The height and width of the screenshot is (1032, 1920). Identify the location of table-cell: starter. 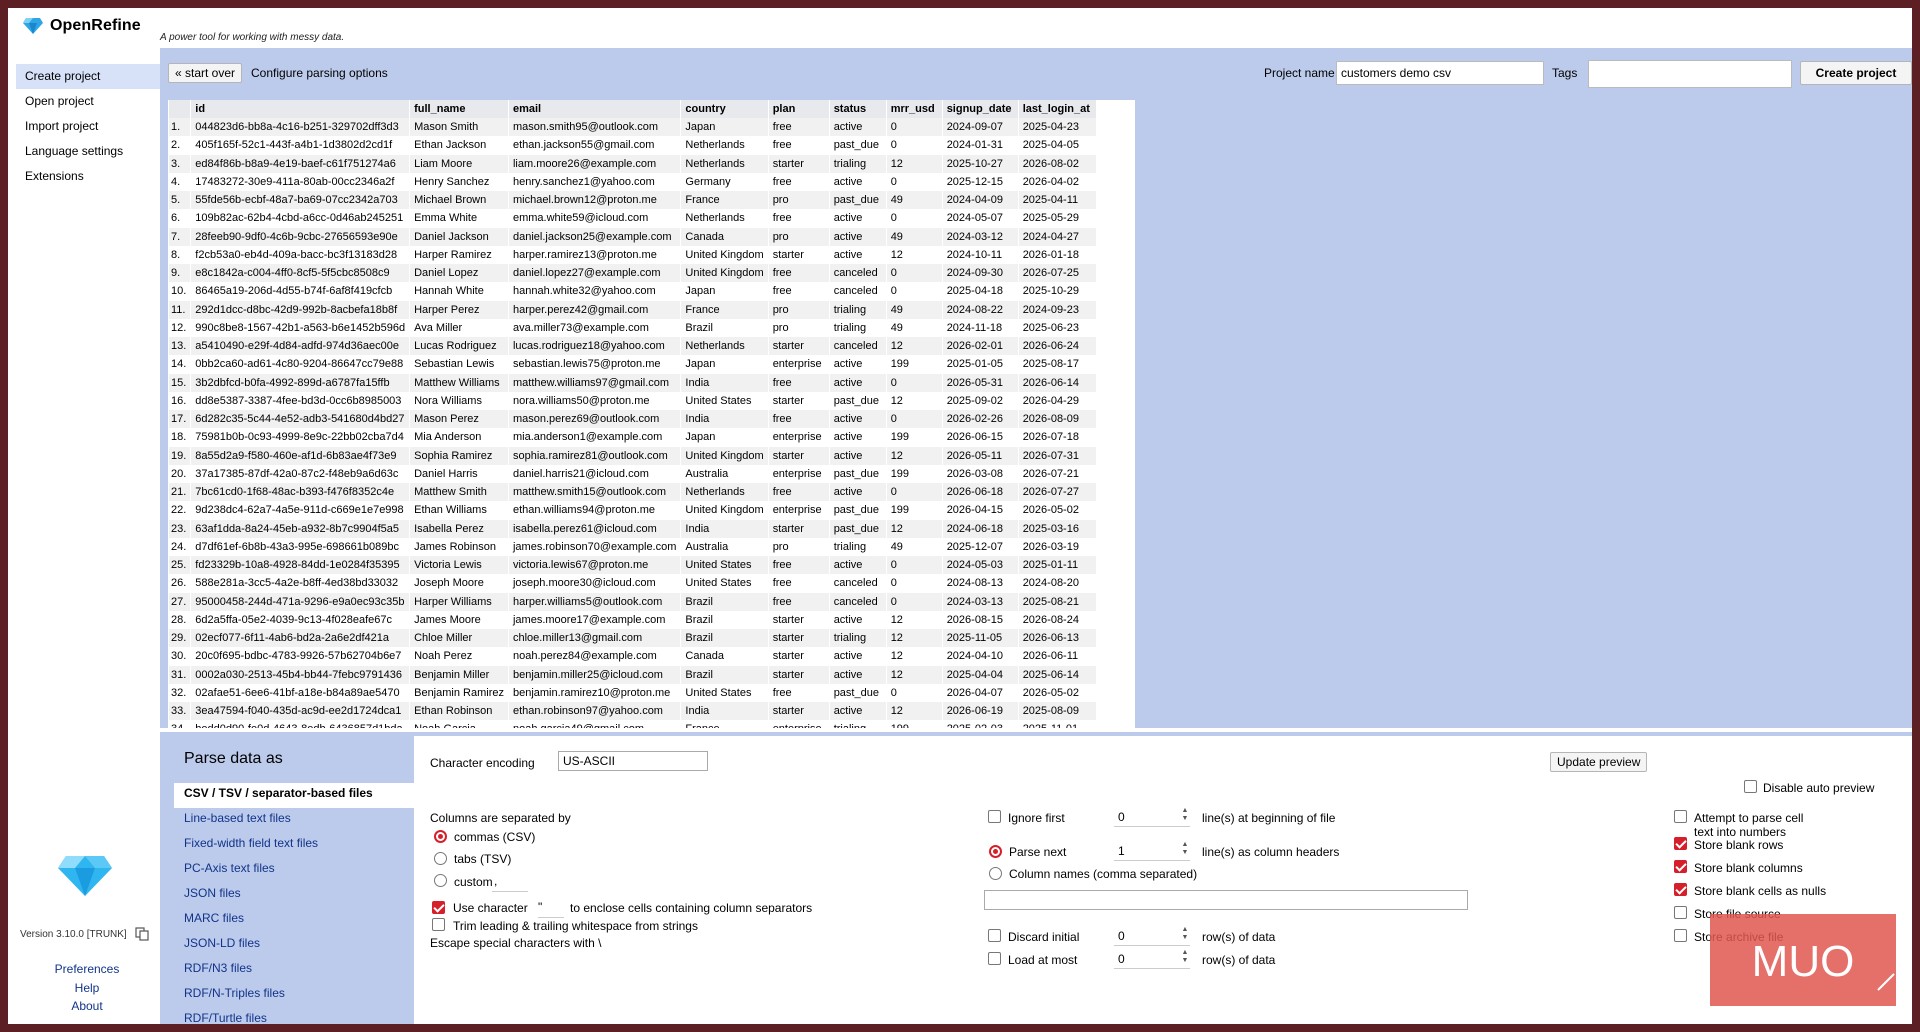
(798, 163).